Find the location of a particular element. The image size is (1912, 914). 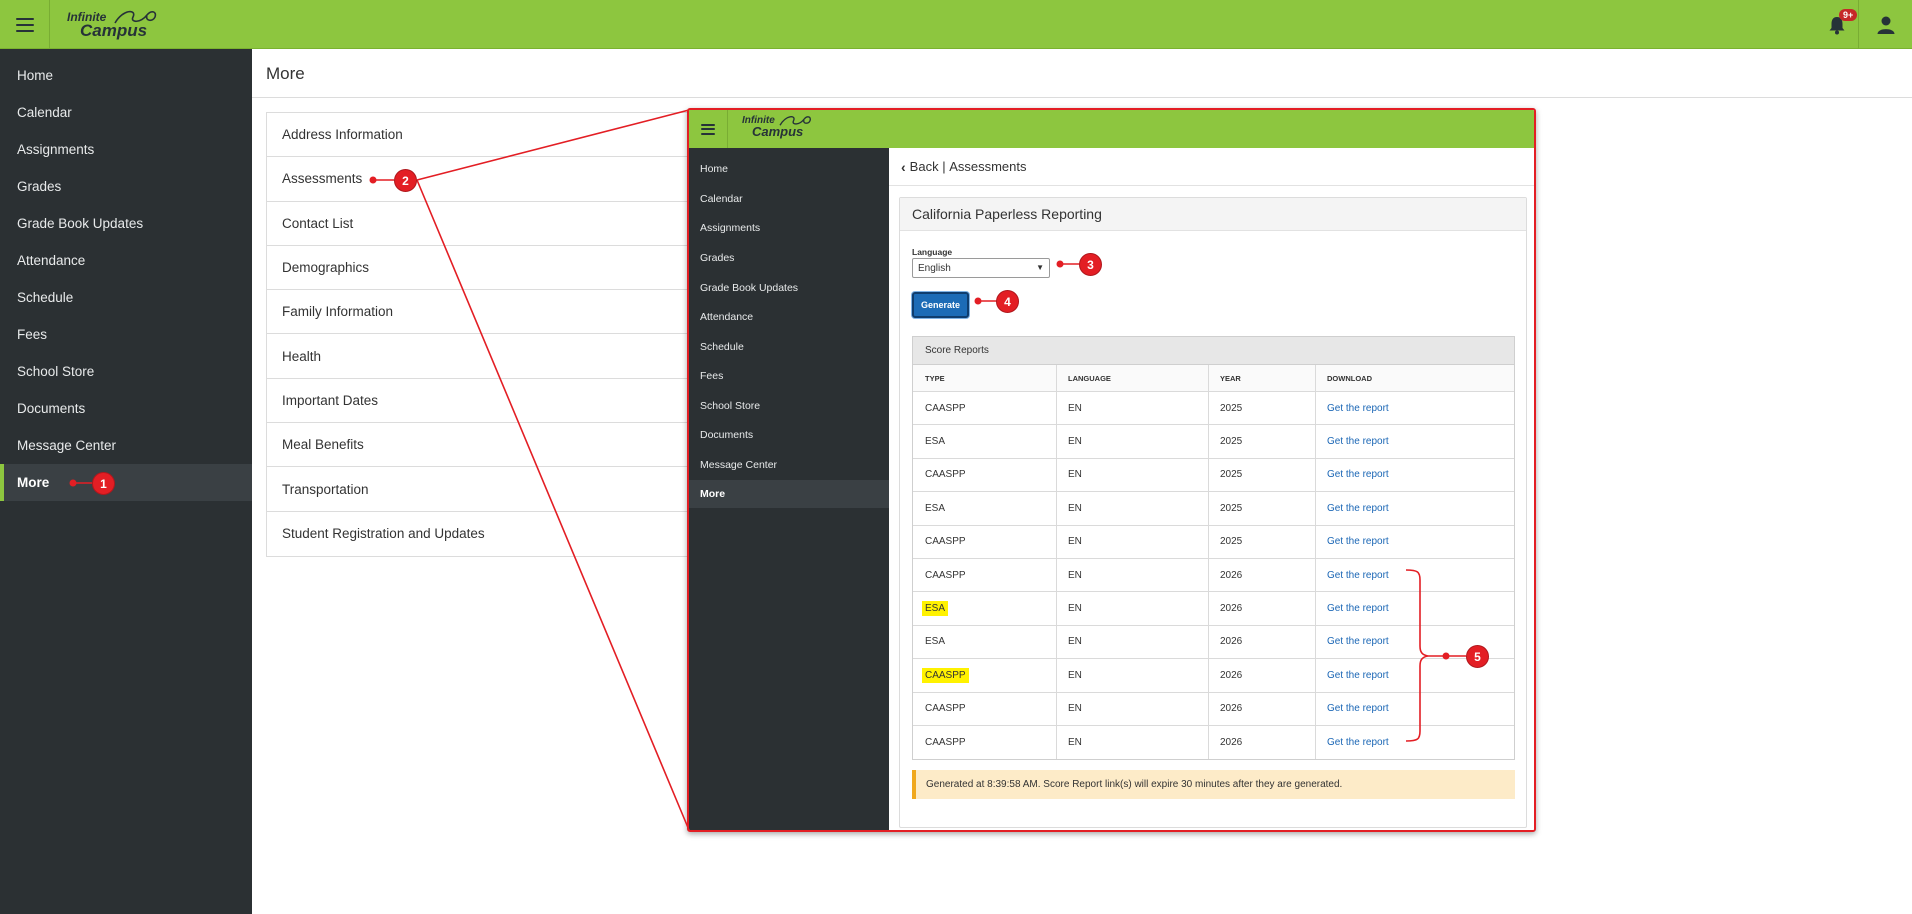

inset-sidebar-item-school-store: School Store is located at coordinates (789, 406).